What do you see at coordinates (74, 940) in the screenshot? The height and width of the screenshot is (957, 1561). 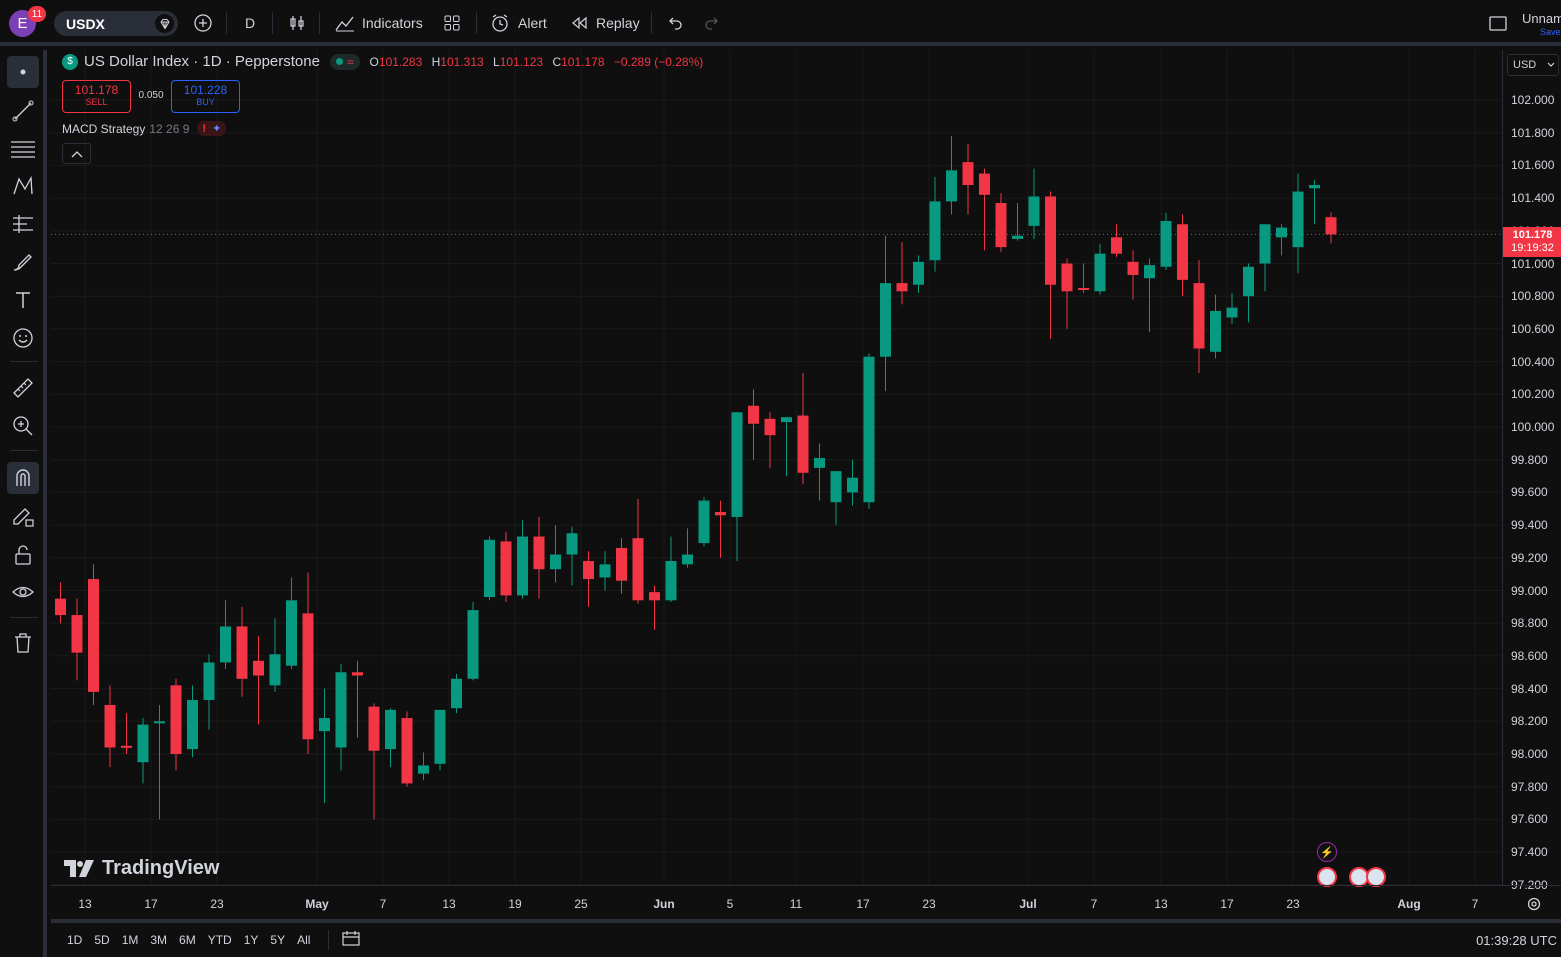 I see `range-button-1d: 1D` at bounding box center [74, 940].